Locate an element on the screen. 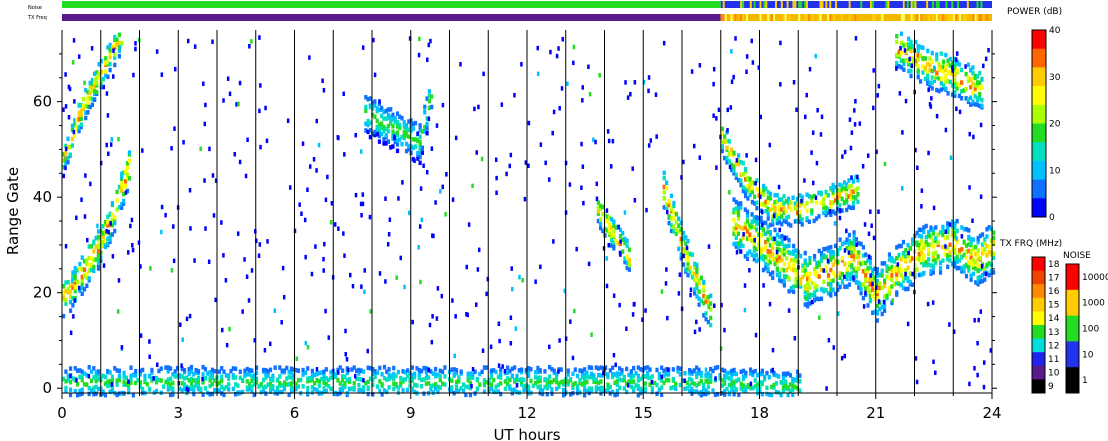 This screenshot has height=441, width=1108. noise-colorbar-tick-label: 10000 is located at coordinates (1095, 278).